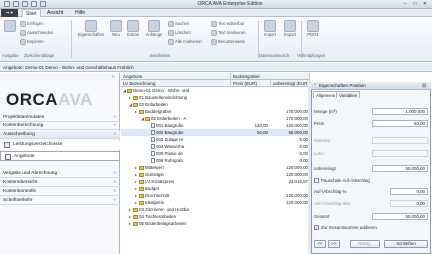 This screenshot has height=254, width=432. What do you see at coordinates (32, 42) in the screenshot?
I see `copy-button: Kopieren` at bounding box center [32, 42].